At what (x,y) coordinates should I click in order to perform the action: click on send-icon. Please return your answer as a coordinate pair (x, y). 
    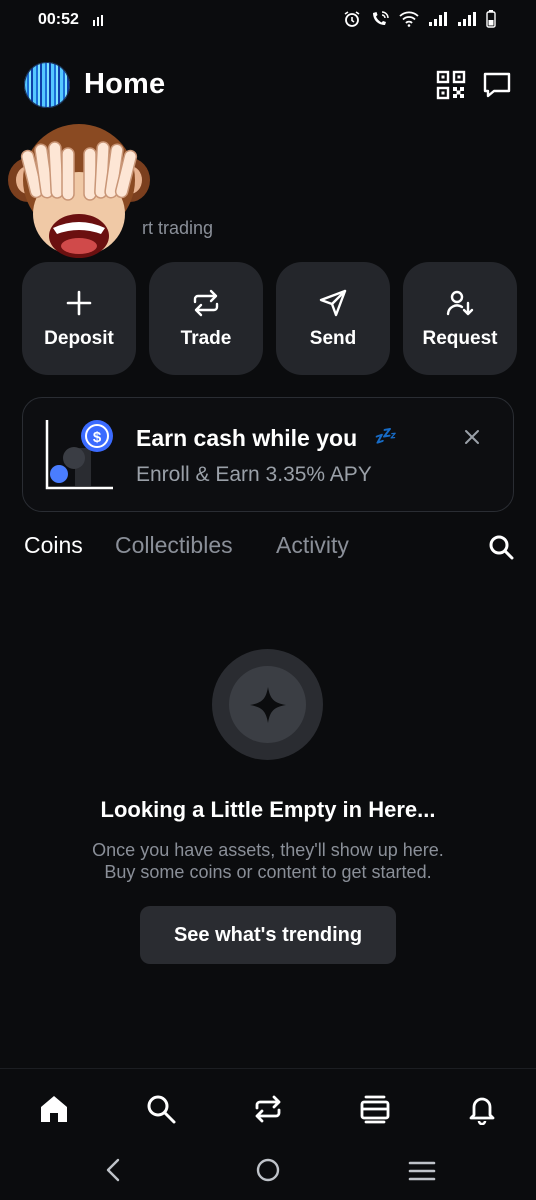
    Looking at the image, I should click on (333, 302).